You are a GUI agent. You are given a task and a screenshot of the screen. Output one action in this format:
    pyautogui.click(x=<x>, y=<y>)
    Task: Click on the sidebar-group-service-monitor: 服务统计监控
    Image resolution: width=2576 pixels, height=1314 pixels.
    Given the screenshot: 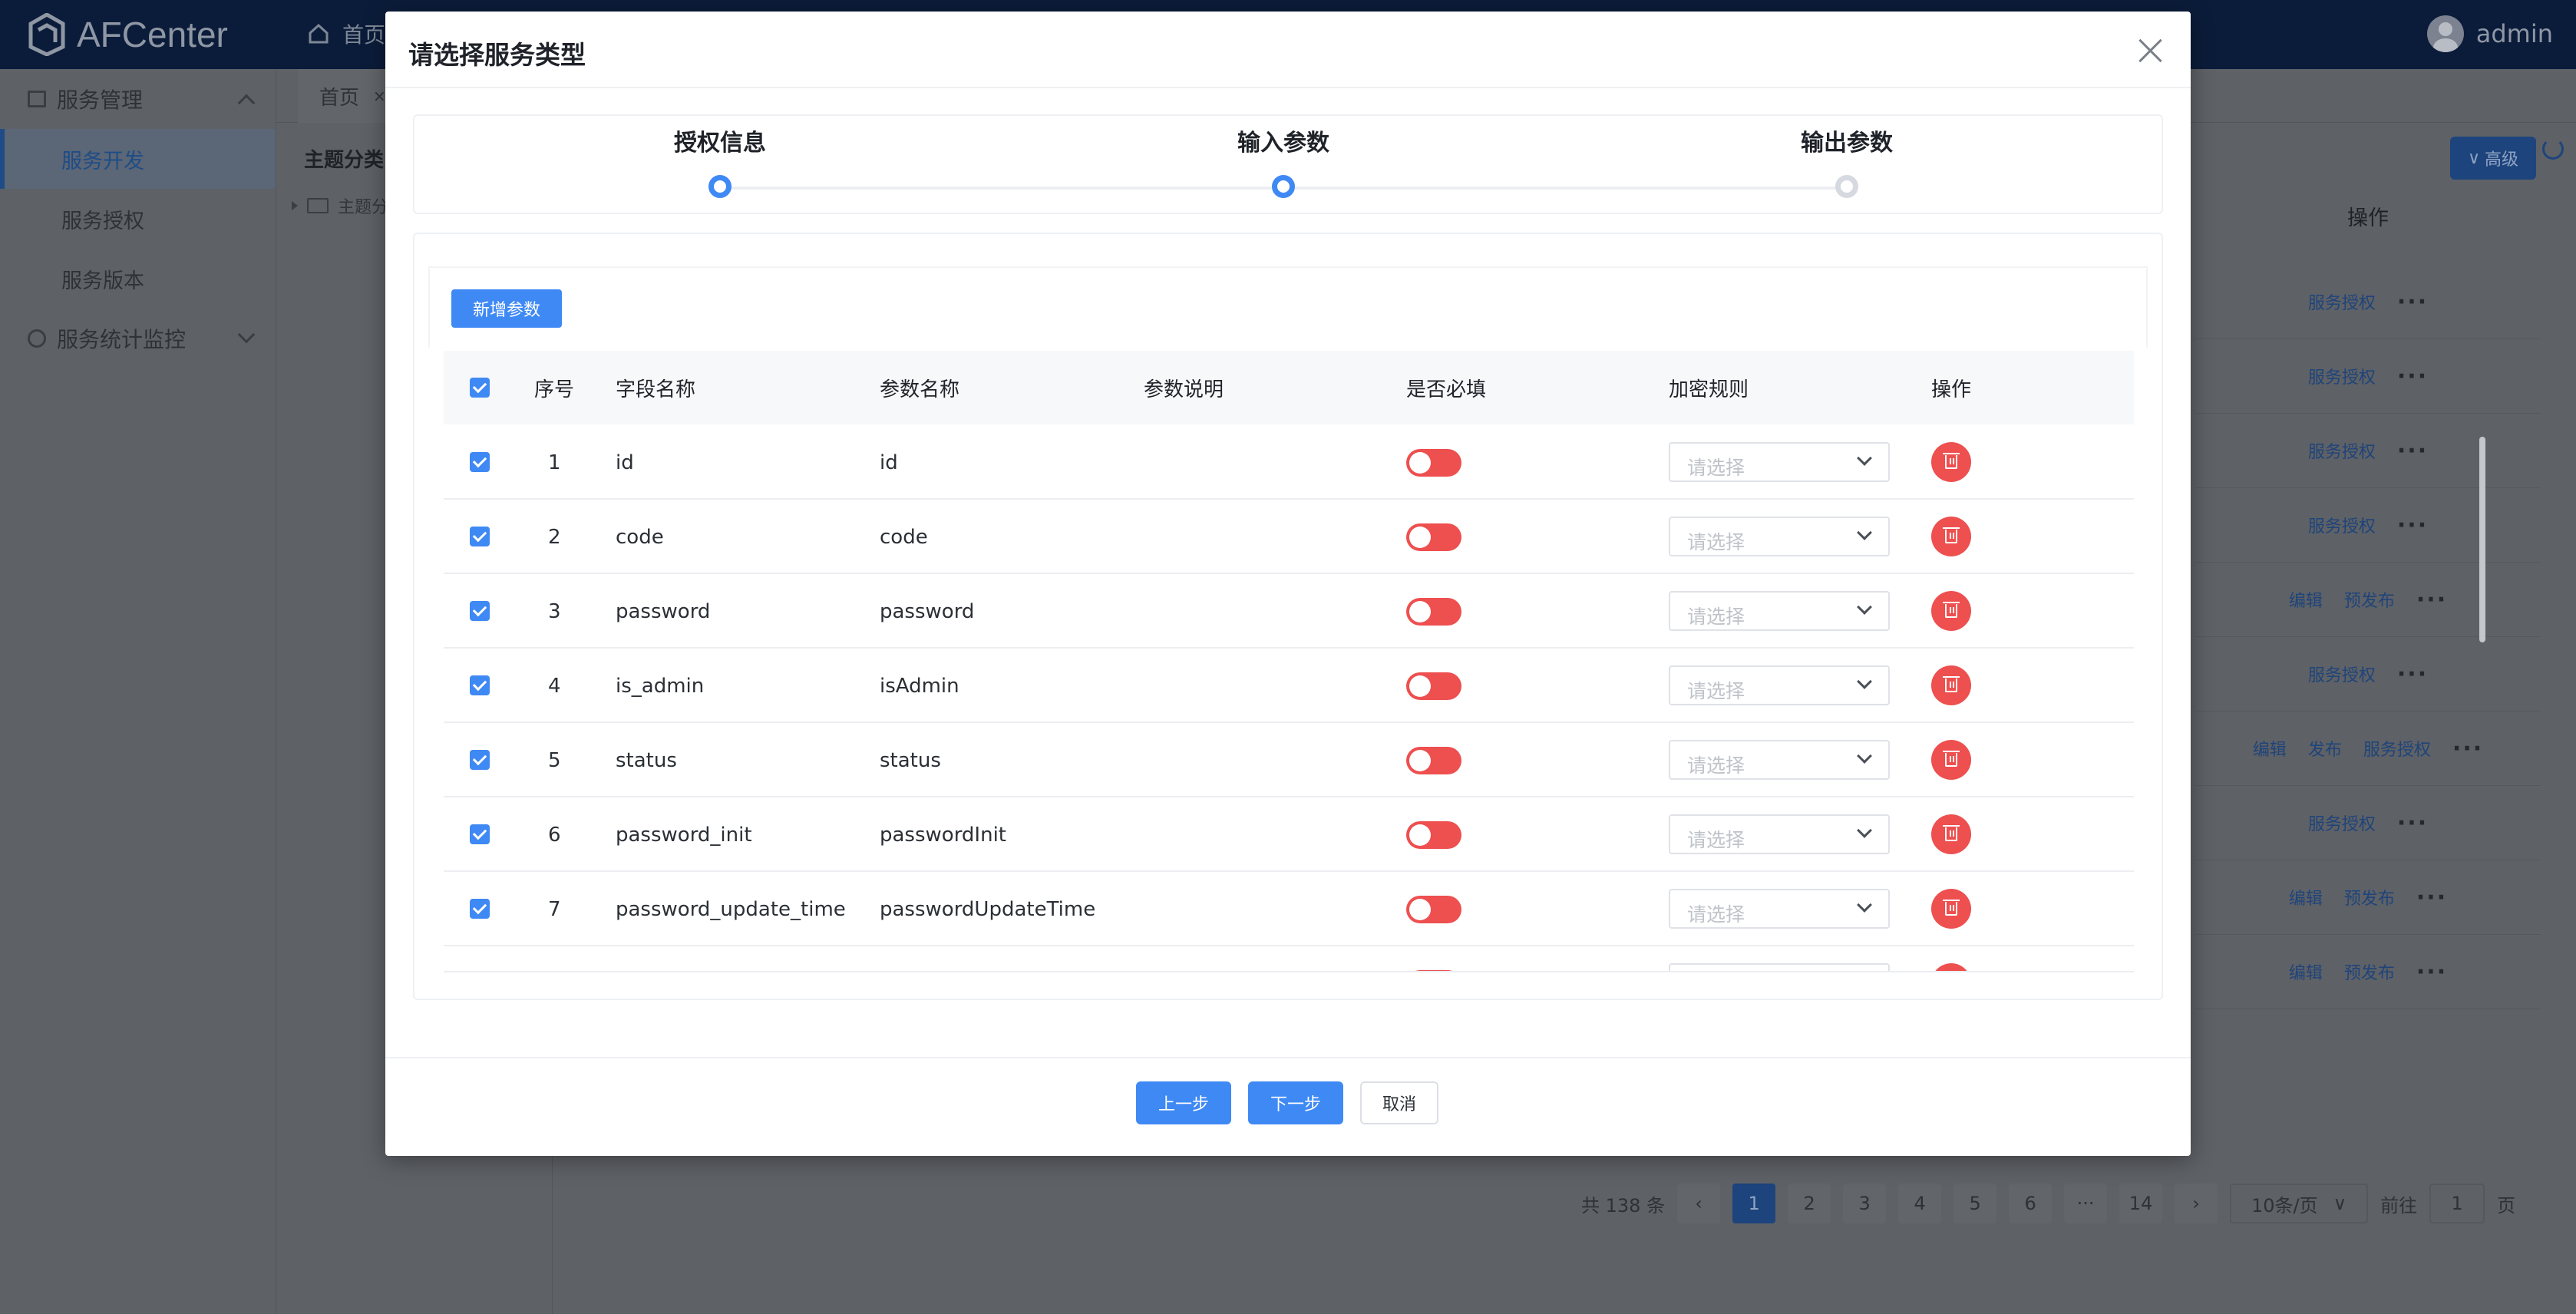 What is the action you would take?
    pyautogui.click(x=138, y=338)
    